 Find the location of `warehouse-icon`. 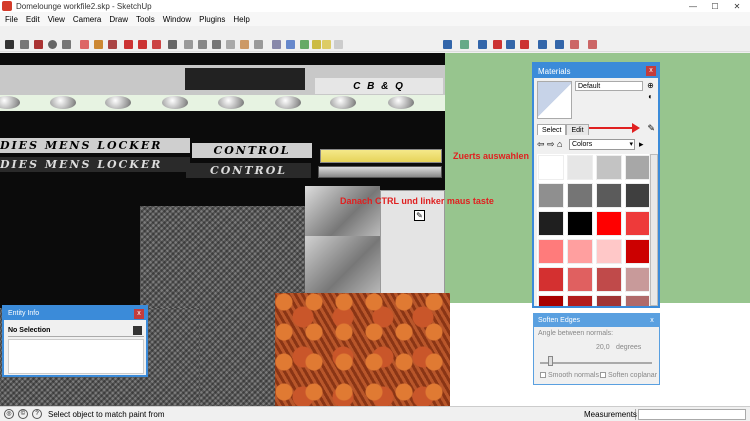

warehouse-icon is located at coordinates (244, 44).